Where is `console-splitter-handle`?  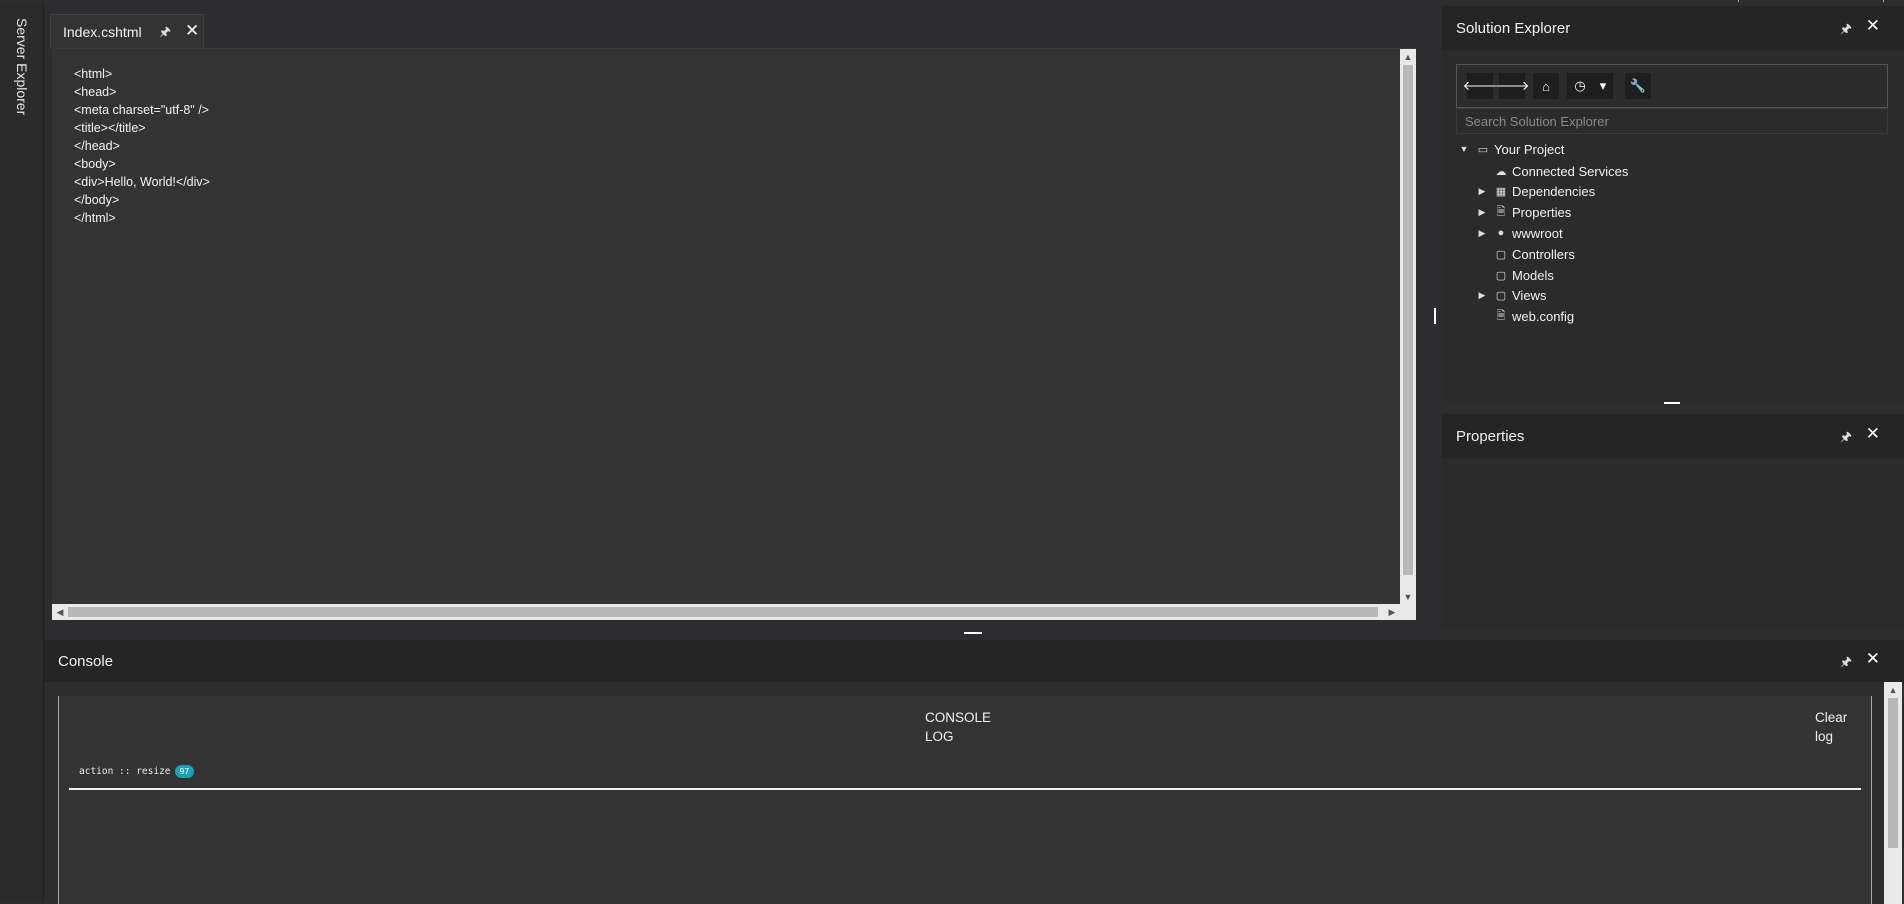 console-splitter-handle is located at coordinates (973, 633).